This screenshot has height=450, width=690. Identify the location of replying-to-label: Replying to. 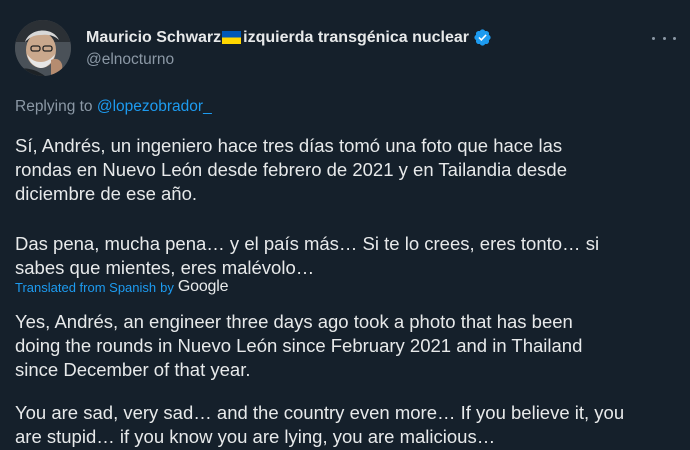
(54, 106).